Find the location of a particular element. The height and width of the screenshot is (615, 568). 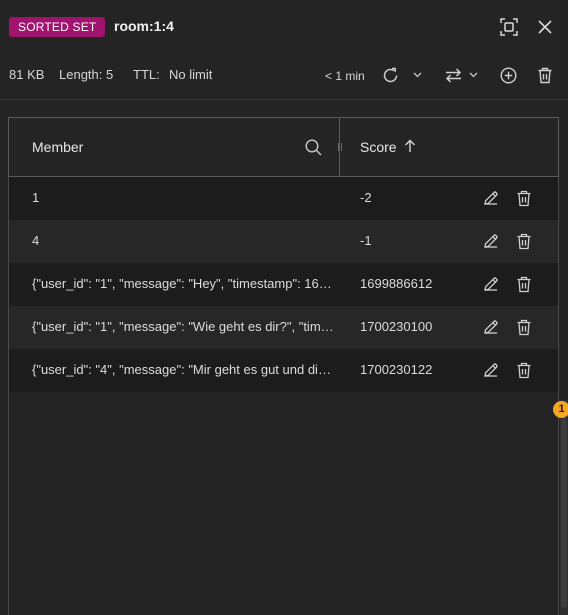

search-icon is located at coordinates (313, 147).